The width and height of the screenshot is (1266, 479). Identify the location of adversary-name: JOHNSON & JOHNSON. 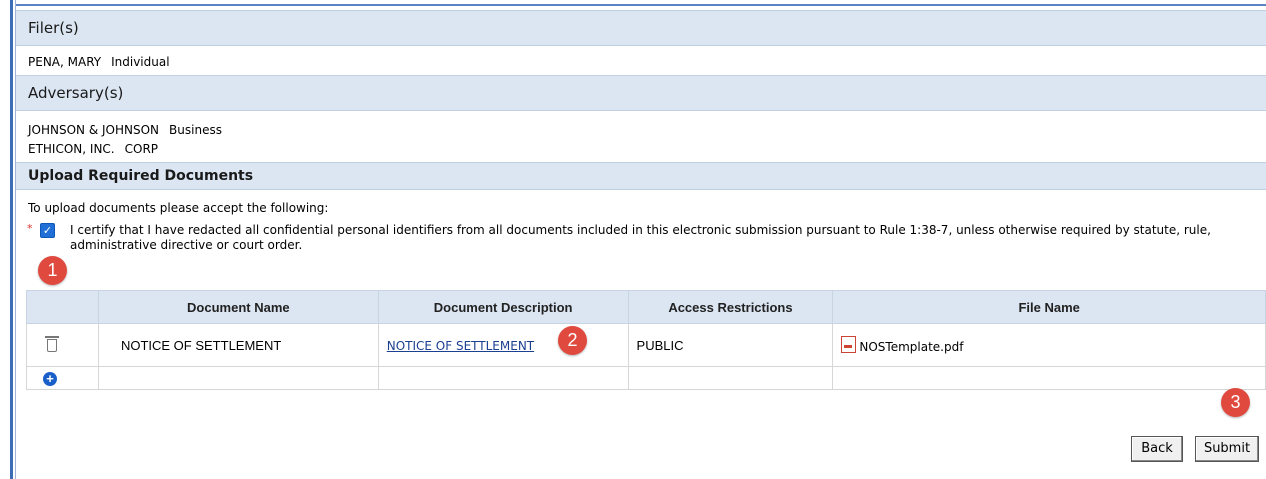
(94, 130).